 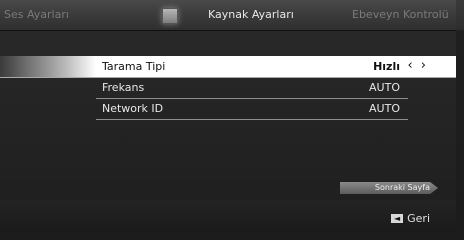 I want to click on tab-ses-ayarlari: Ses Ayarları, so click(x=36, y=14).